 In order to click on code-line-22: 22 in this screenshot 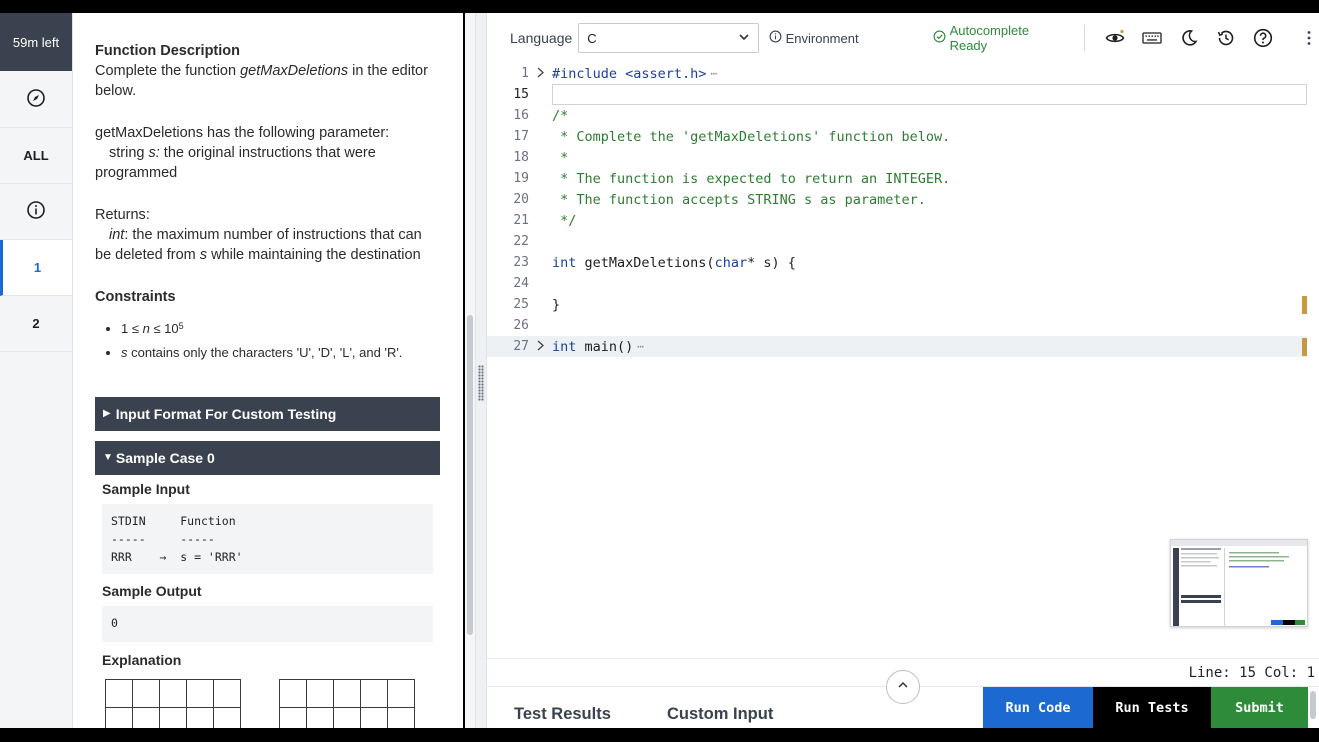, I will do `click(897, 241)`.